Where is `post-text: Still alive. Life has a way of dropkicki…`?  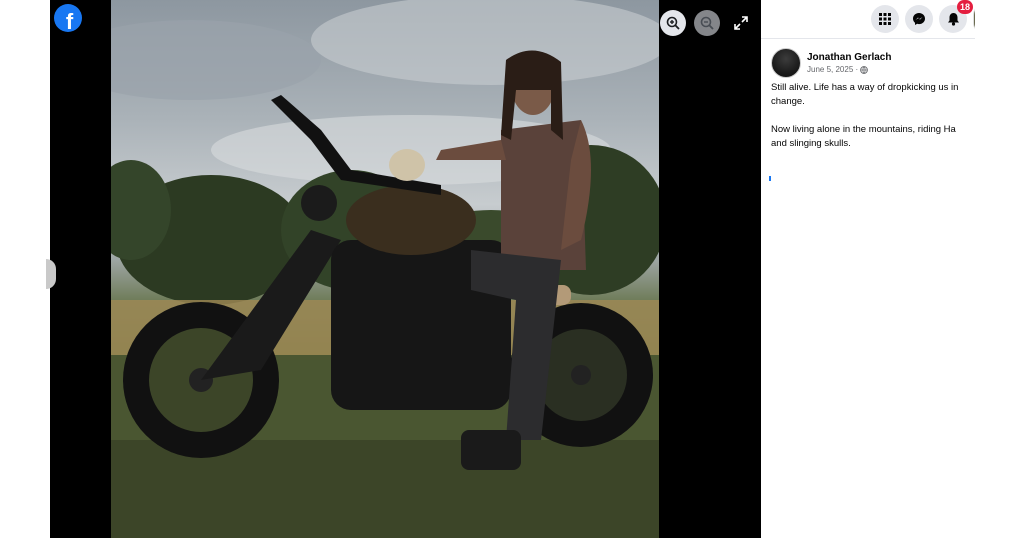
post-text: Still alive. Life has a way of dropkicki… is located at coordinates (865, 115).